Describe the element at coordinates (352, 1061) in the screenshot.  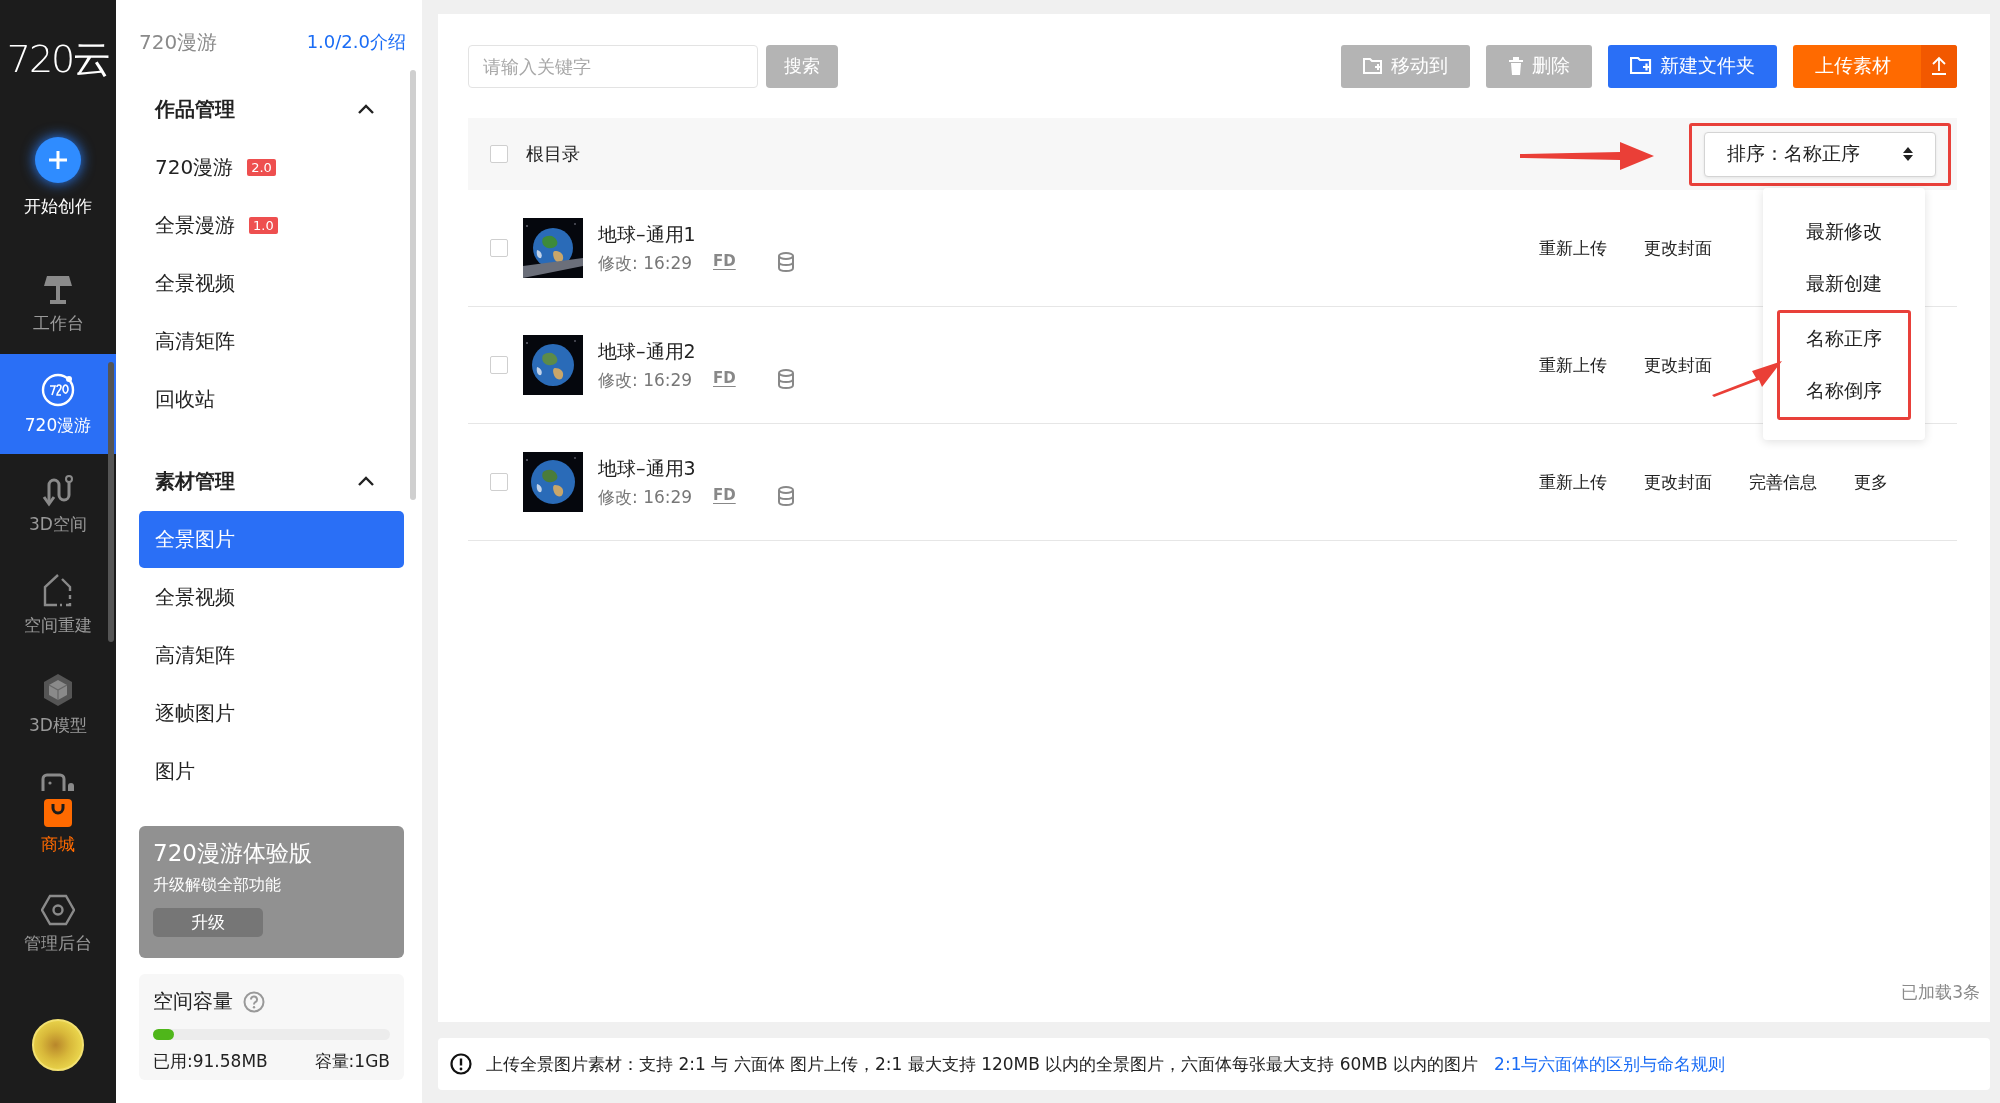
I see `capacity-text: 容量:1GB` at that location.